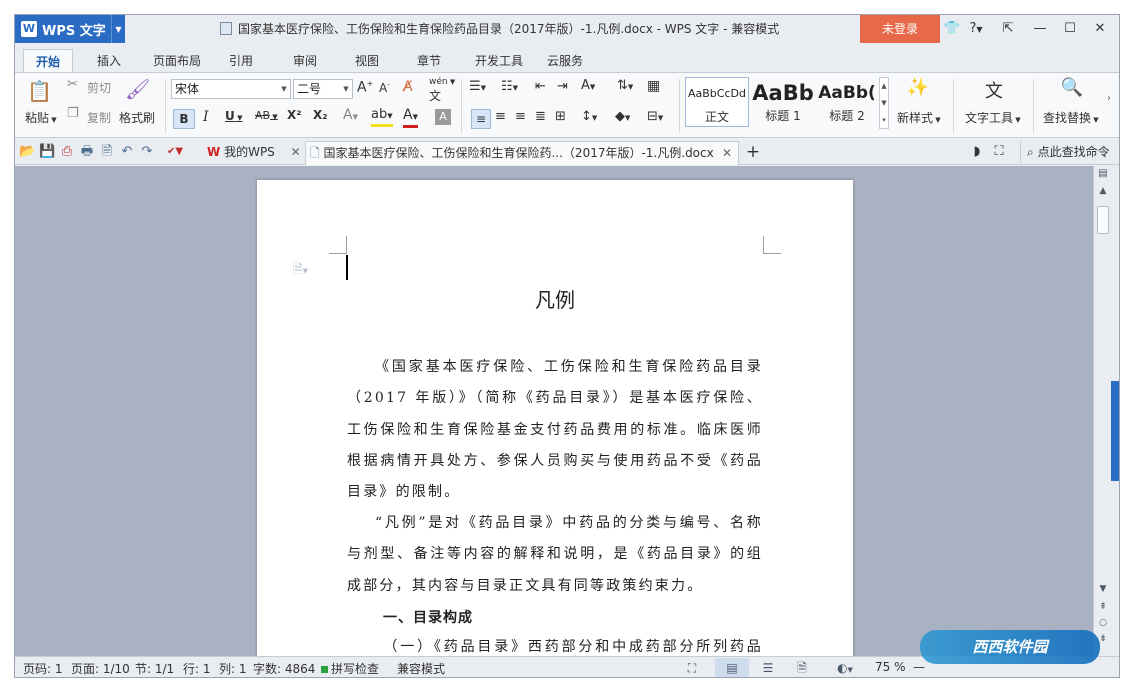  I want to click on style-gallery-scroll: ▲ ▼ ▾, so click(884, 103).